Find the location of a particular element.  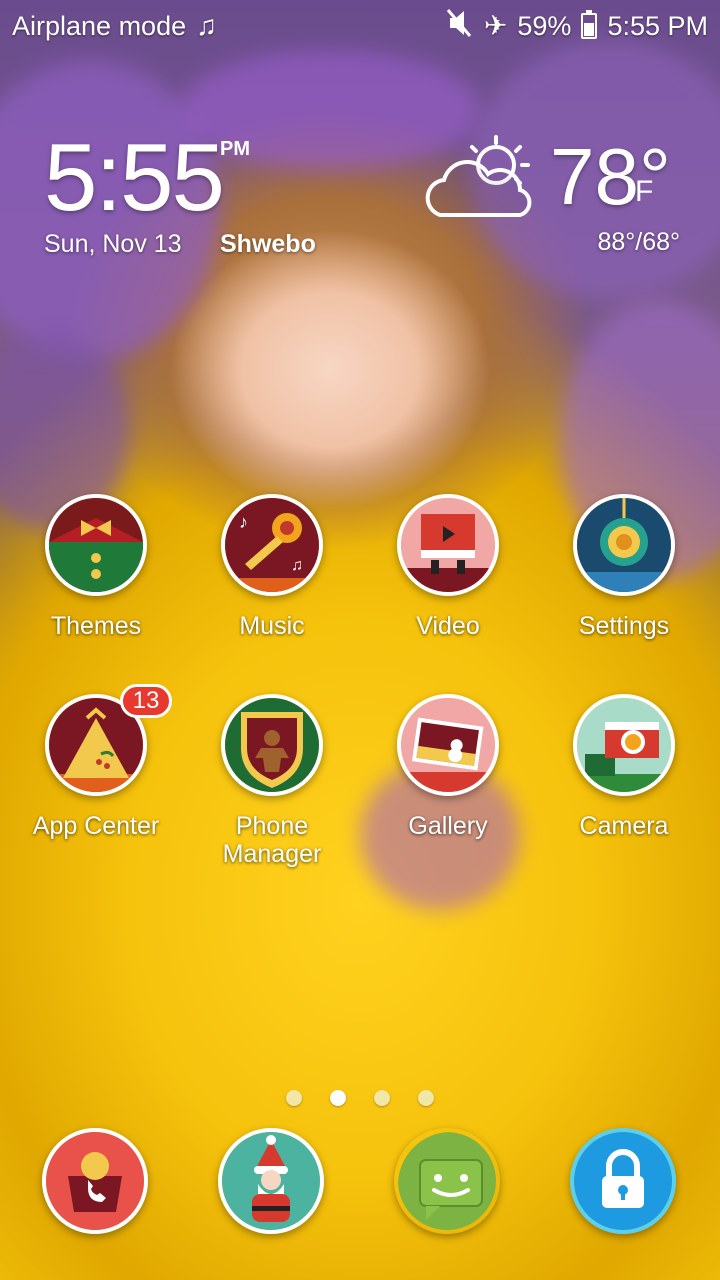

clock-time: 5:55 is located at coordinates (134, 177).